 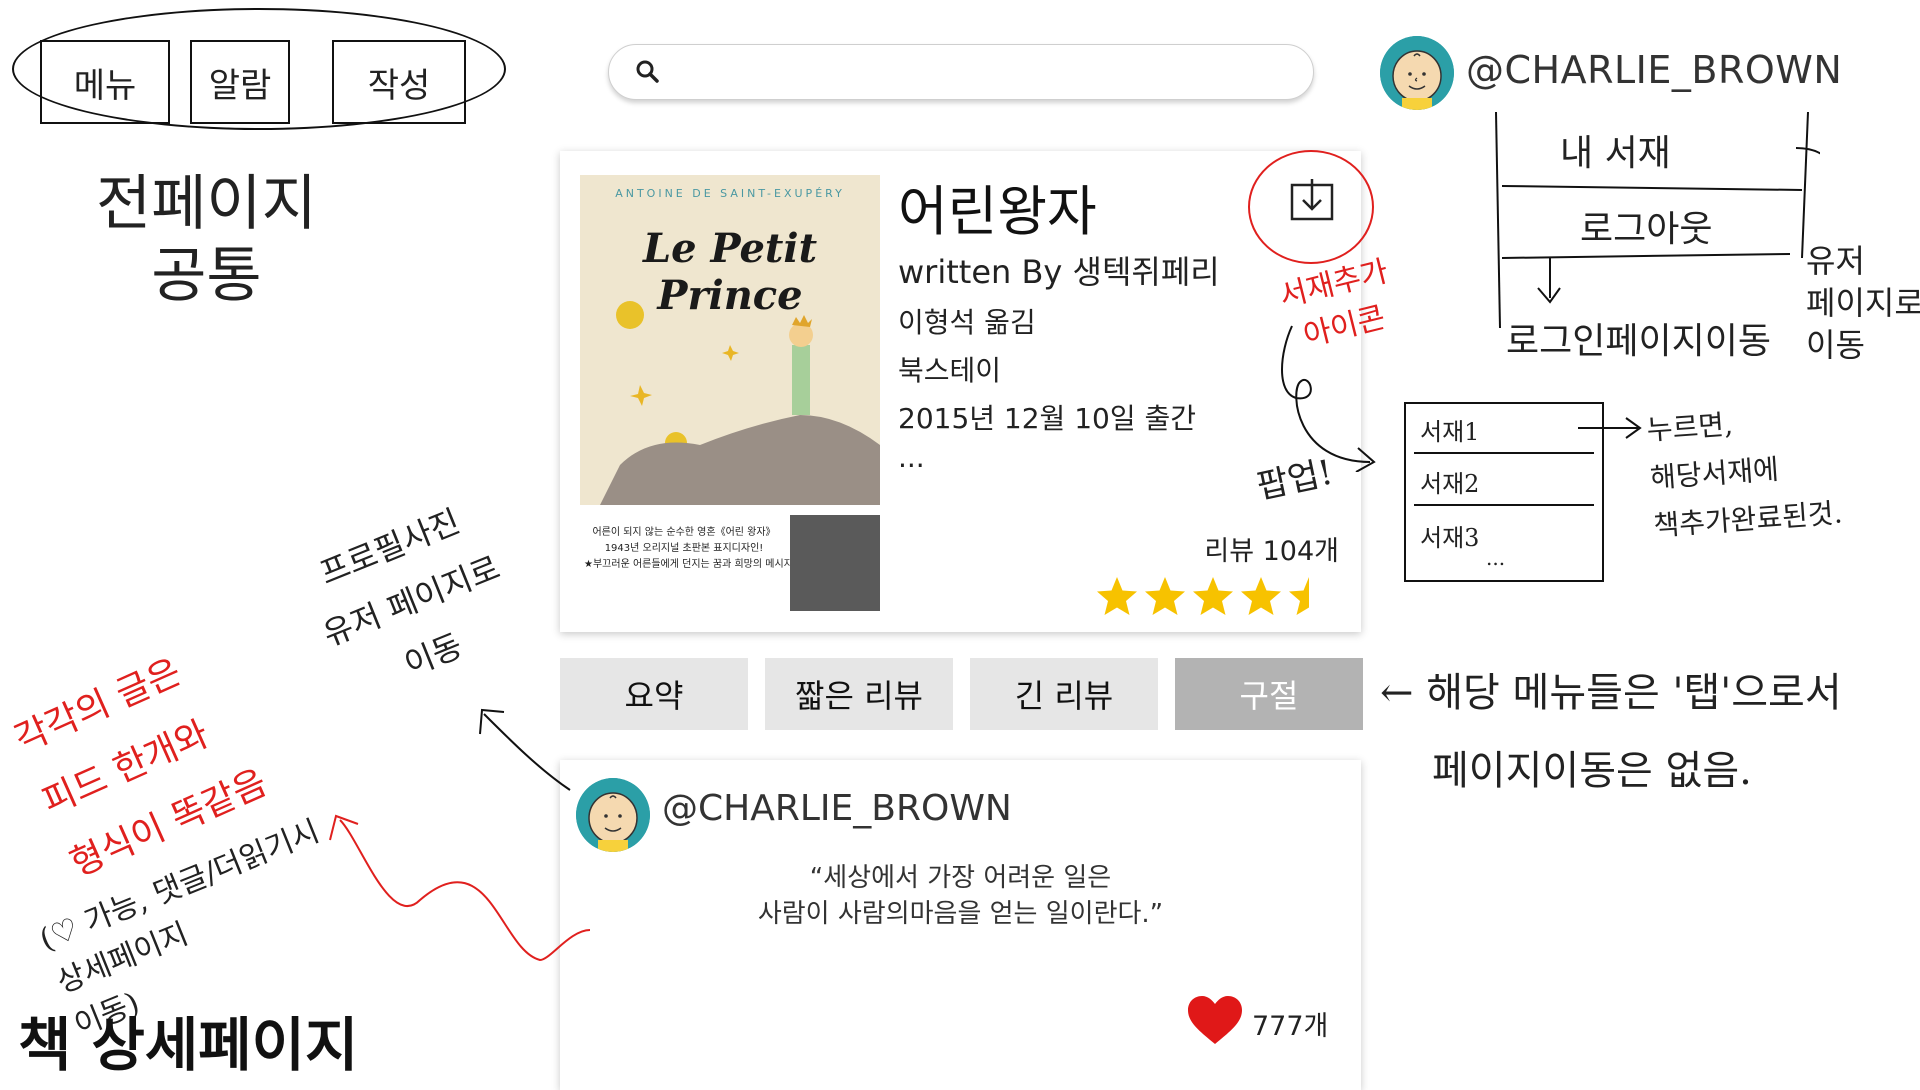 What do you see at coordinates (188, 1045) in the screenshot?
I see `page-title: 책 상세페이지` at bounding box center [188, 1045].